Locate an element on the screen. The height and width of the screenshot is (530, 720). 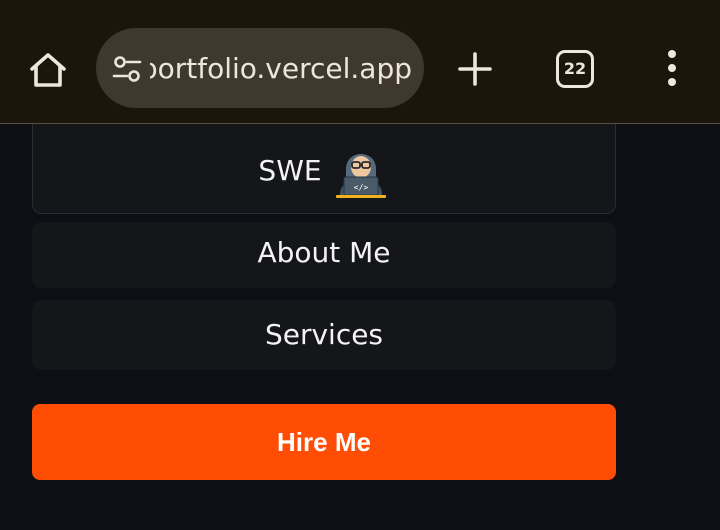
tab-switcher-icon: 22 is located at coordinates (575, 69).